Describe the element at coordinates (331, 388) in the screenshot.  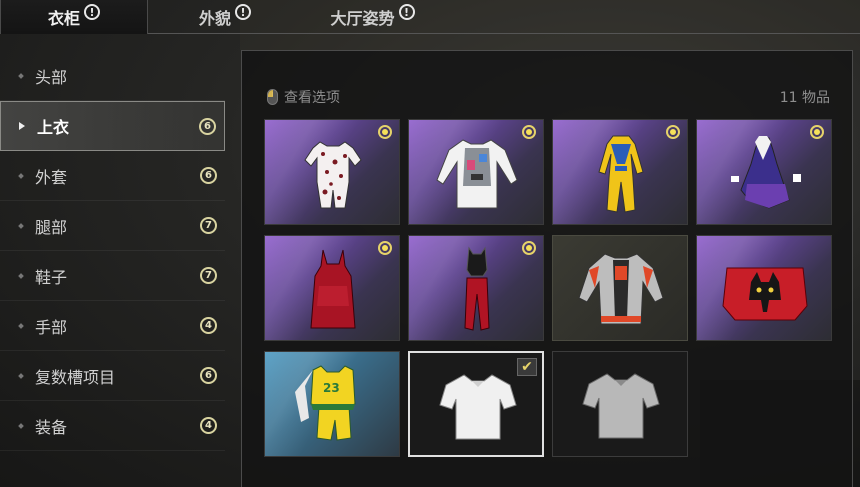
I see `jersey-number: 23` at that location.